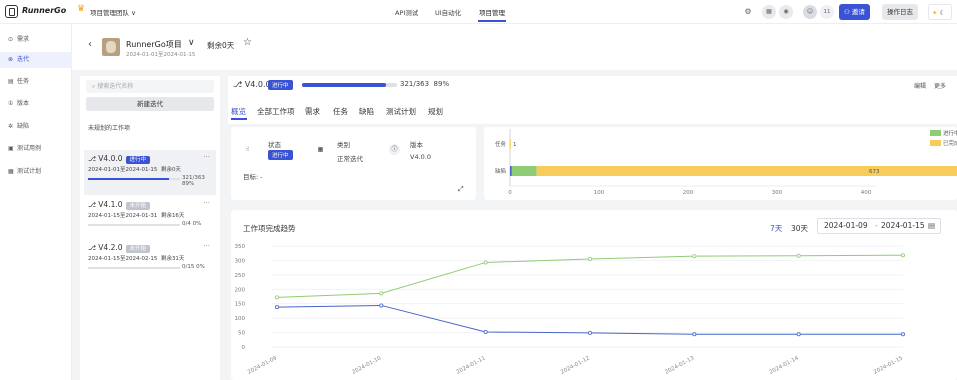  What do you see at coordinates (138, 206) in the screenshot?
I see `status-badge: 未开始` at bounding box center [138, 206].